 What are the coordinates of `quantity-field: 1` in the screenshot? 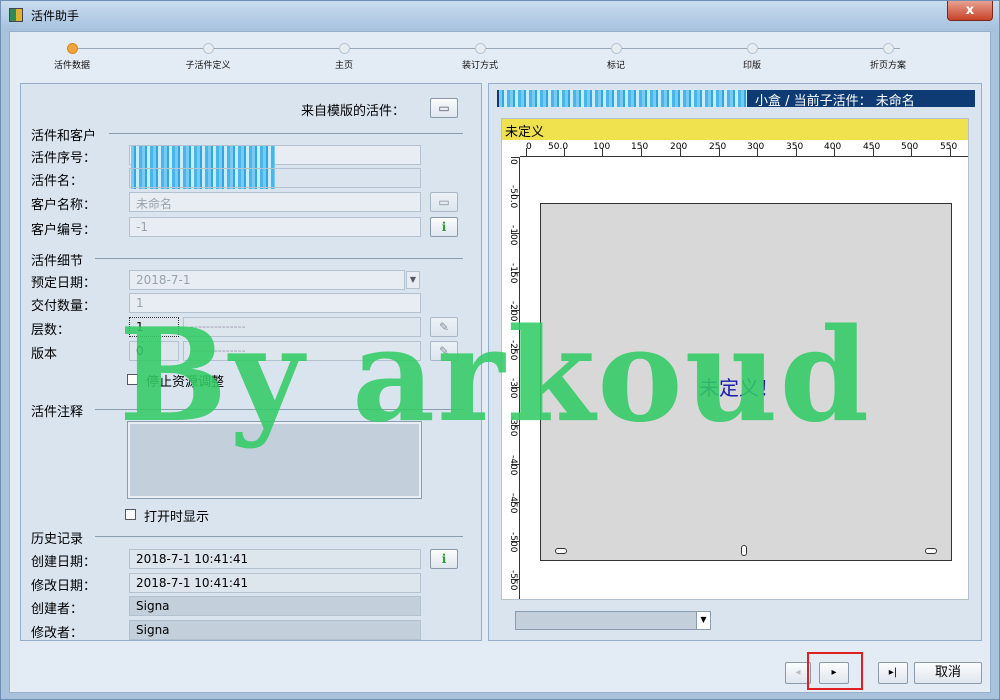 It's located at (275, 303).